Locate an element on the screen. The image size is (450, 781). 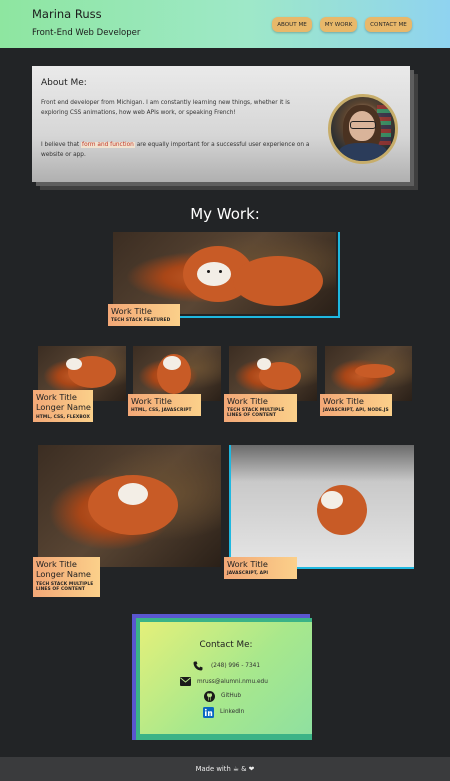
work-stack: JAVASCRIPT, API is located at coordinates (248, 573).